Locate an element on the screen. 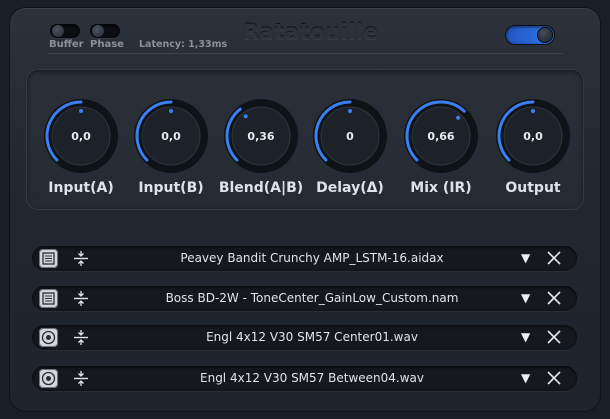 This screenshot has width=610, height=419. power-switch is located at coordinates (530, 35).